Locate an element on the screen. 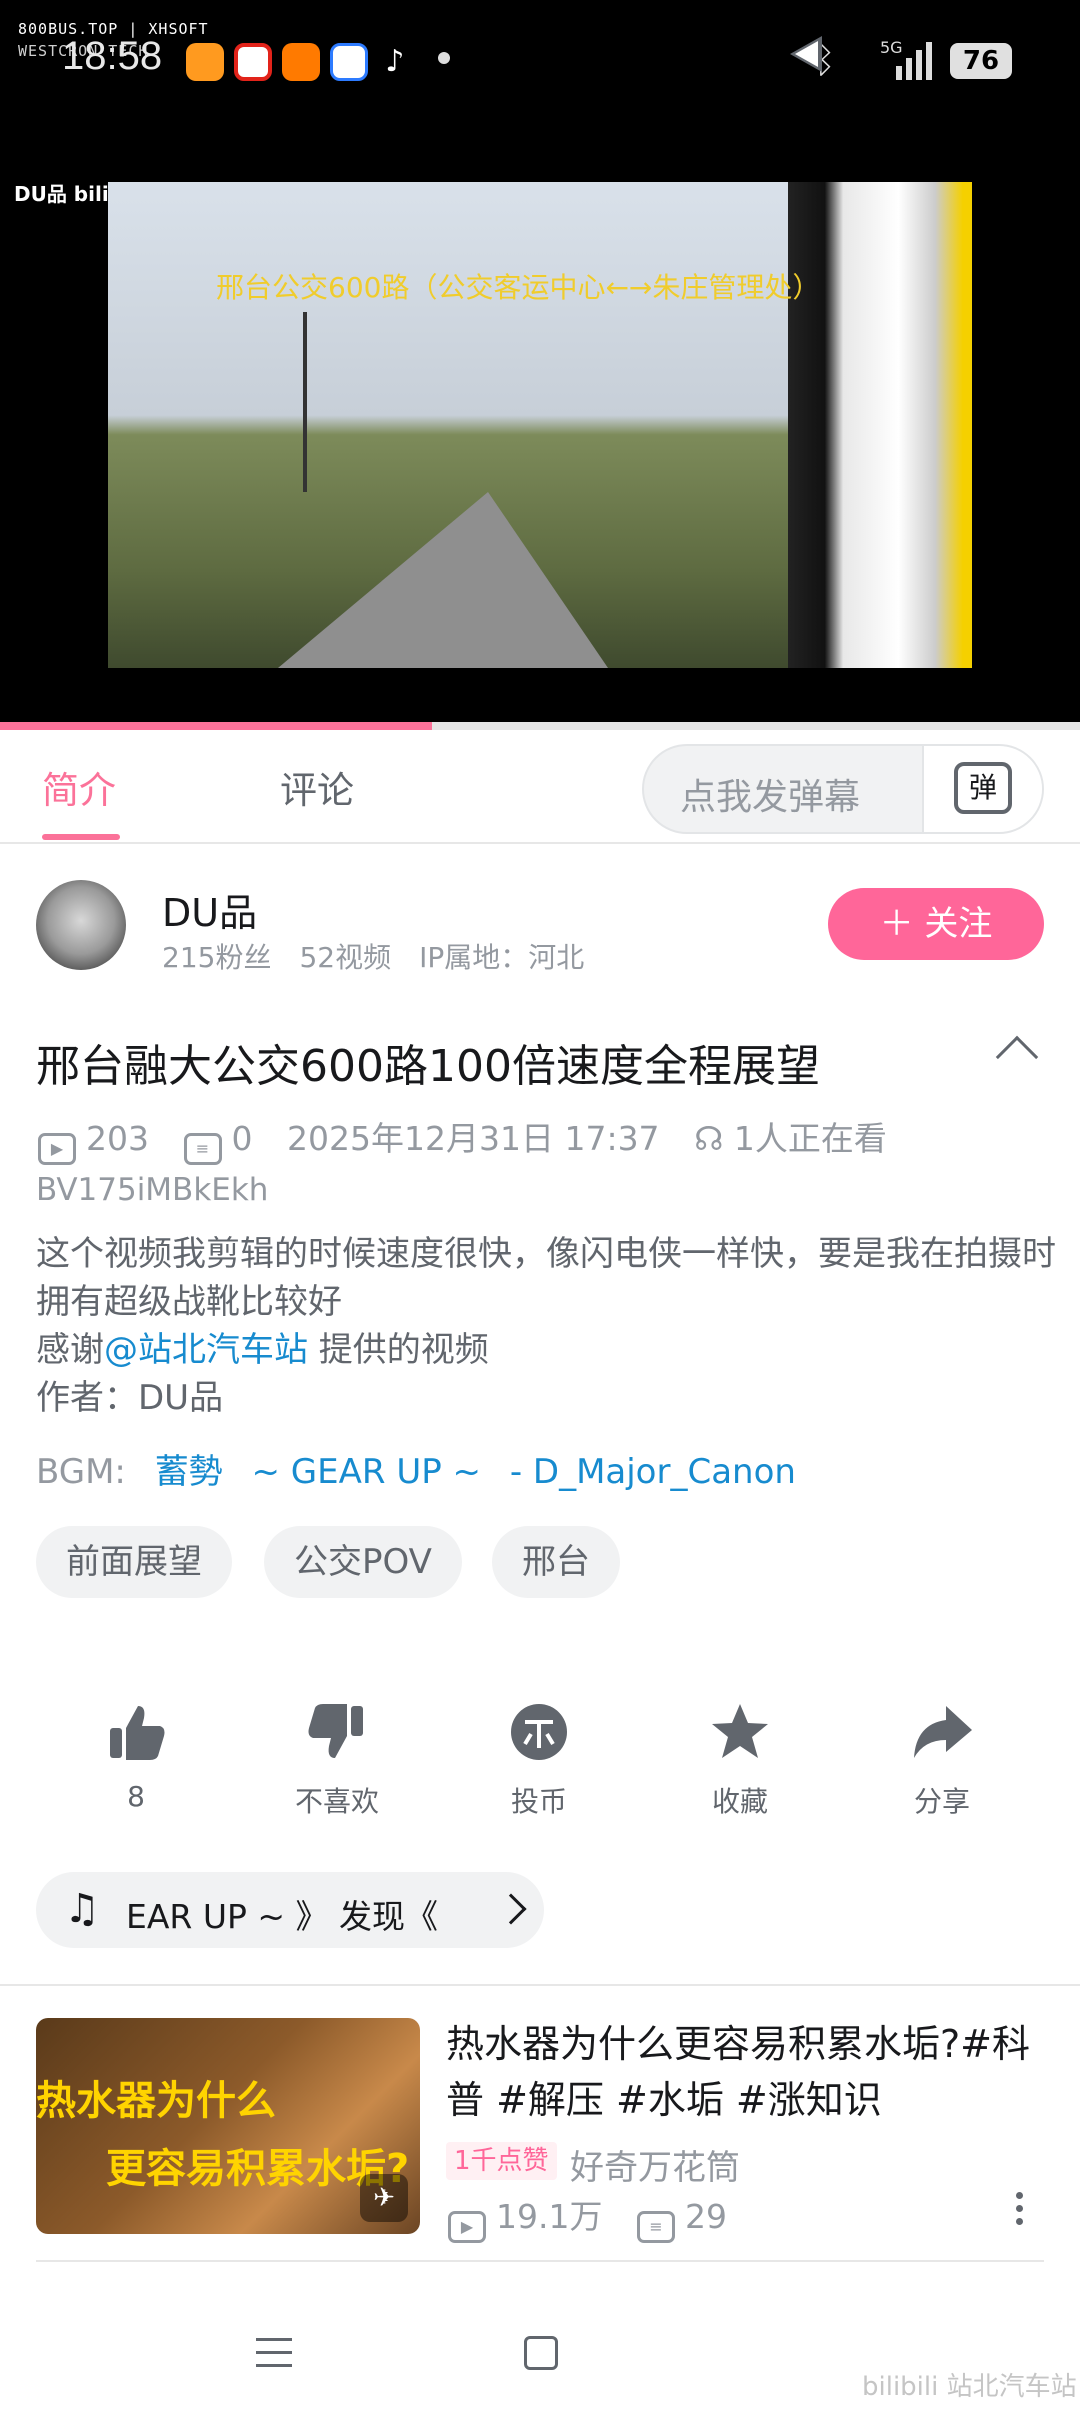  desc-thanks: 感谢@站北汽车站 提供的视频 is located at coordinates (546, 1350).